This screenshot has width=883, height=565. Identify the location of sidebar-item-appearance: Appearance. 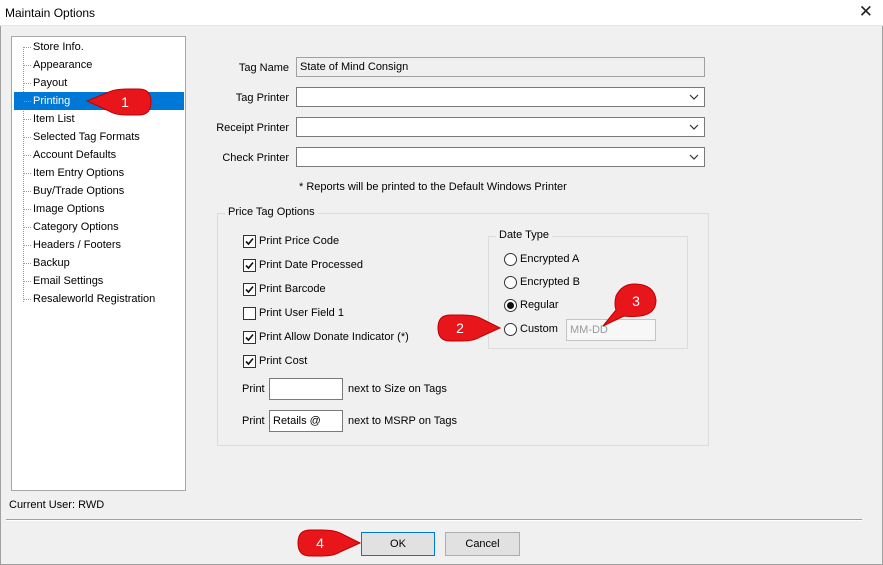
(99, 65).